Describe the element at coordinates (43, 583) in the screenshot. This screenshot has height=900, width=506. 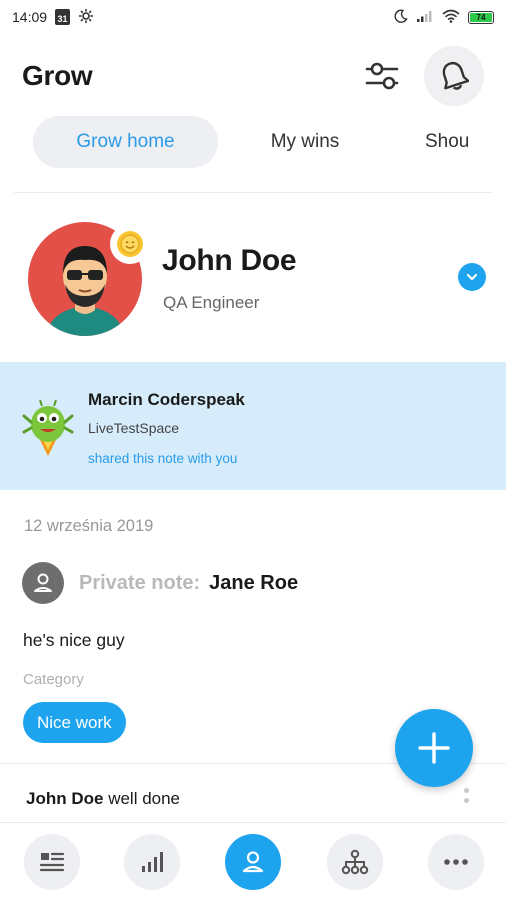
I see `private-note-icon` at that location.